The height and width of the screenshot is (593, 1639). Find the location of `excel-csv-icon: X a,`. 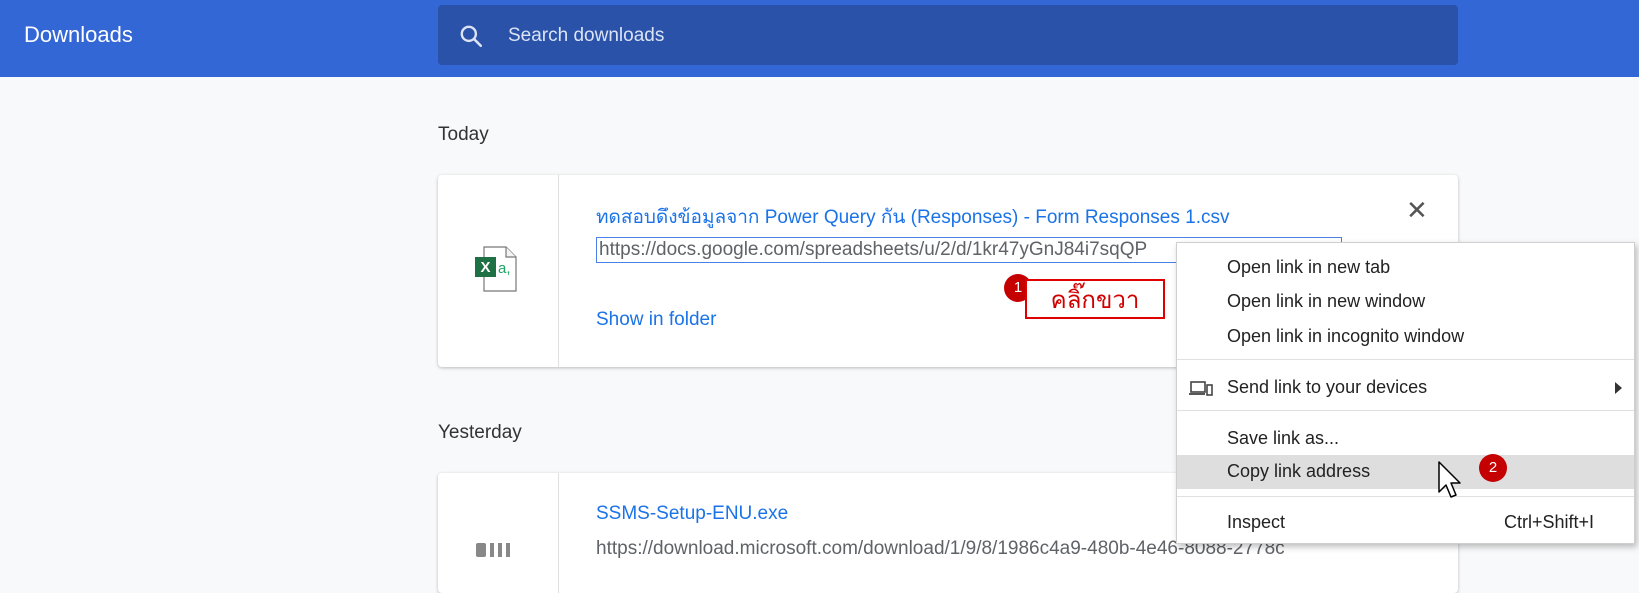

excel-csv-icon: X a, is located at coordinates (496, 269).